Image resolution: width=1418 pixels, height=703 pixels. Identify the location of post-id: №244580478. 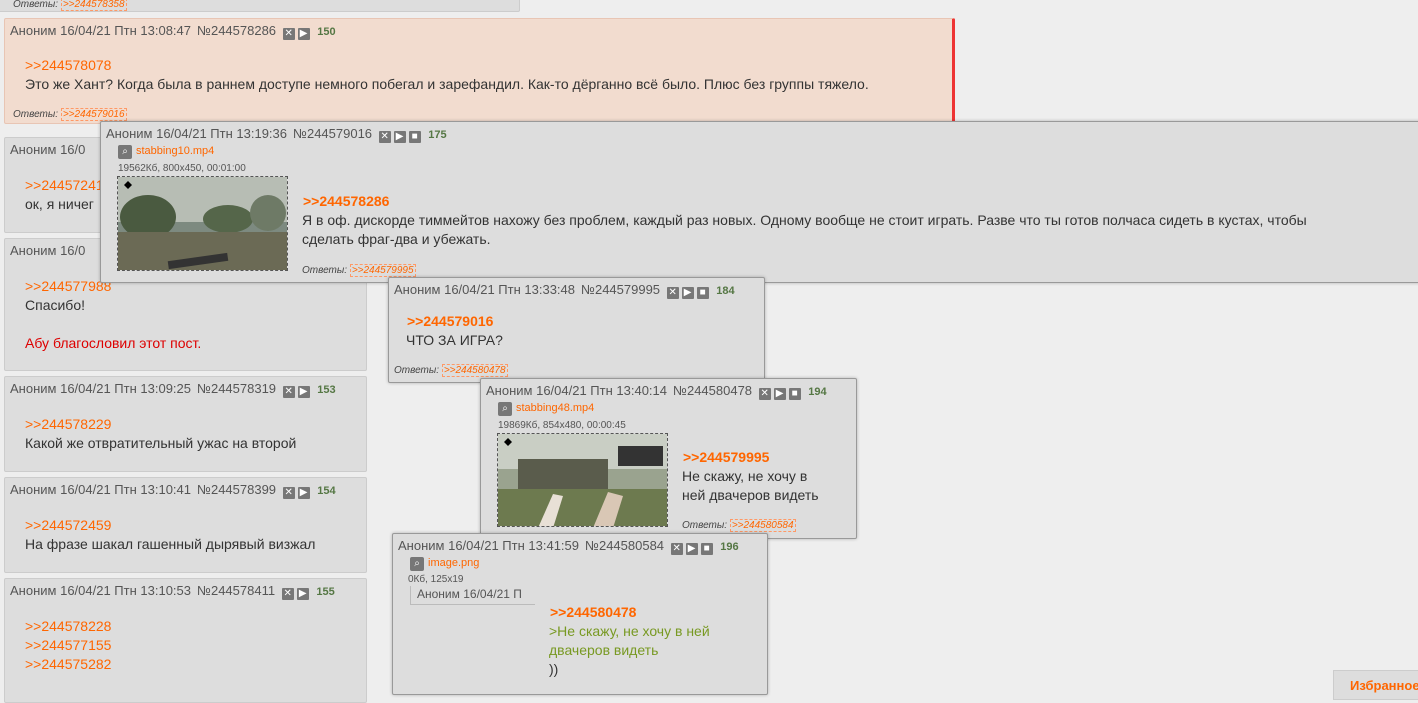
(712, 390).